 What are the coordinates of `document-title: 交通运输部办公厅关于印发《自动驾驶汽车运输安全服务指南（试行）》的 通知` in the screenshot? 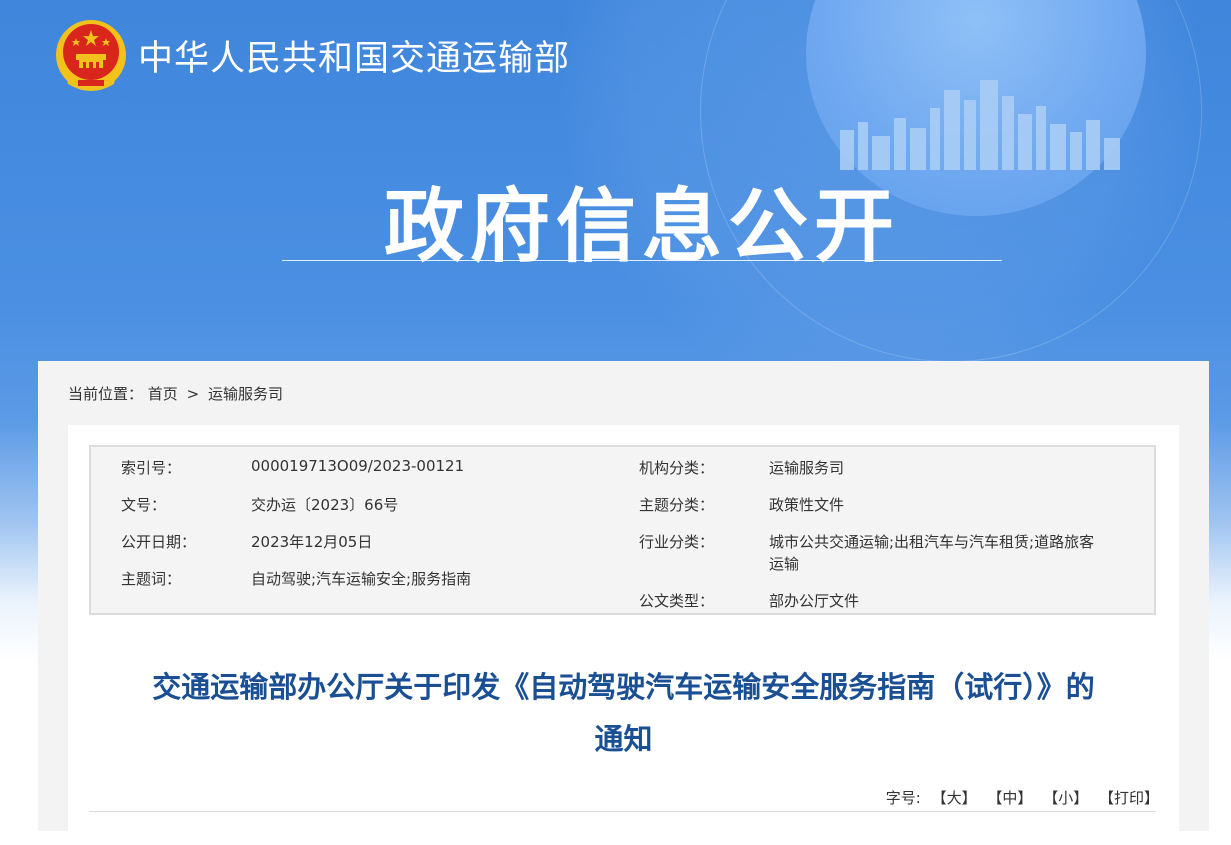 It's located at (623, 713).